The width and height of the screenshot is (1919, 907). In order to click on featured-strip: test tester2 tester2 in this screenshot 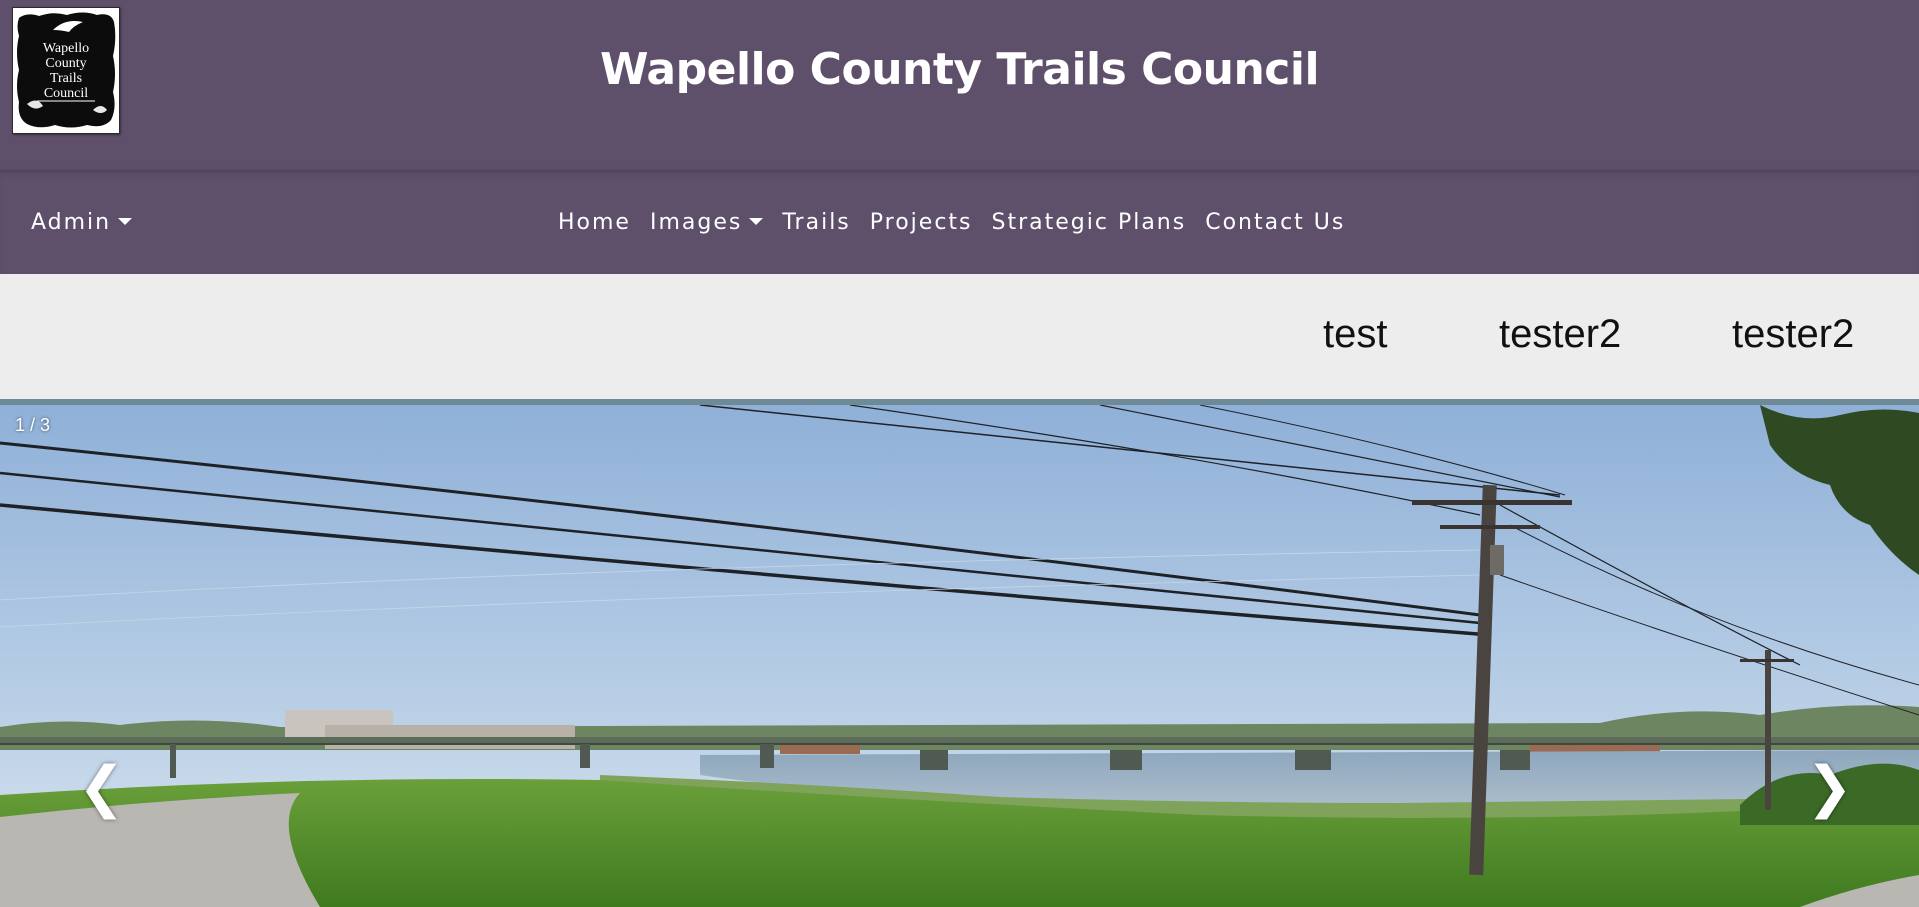, I will do `click(959, 336)`.